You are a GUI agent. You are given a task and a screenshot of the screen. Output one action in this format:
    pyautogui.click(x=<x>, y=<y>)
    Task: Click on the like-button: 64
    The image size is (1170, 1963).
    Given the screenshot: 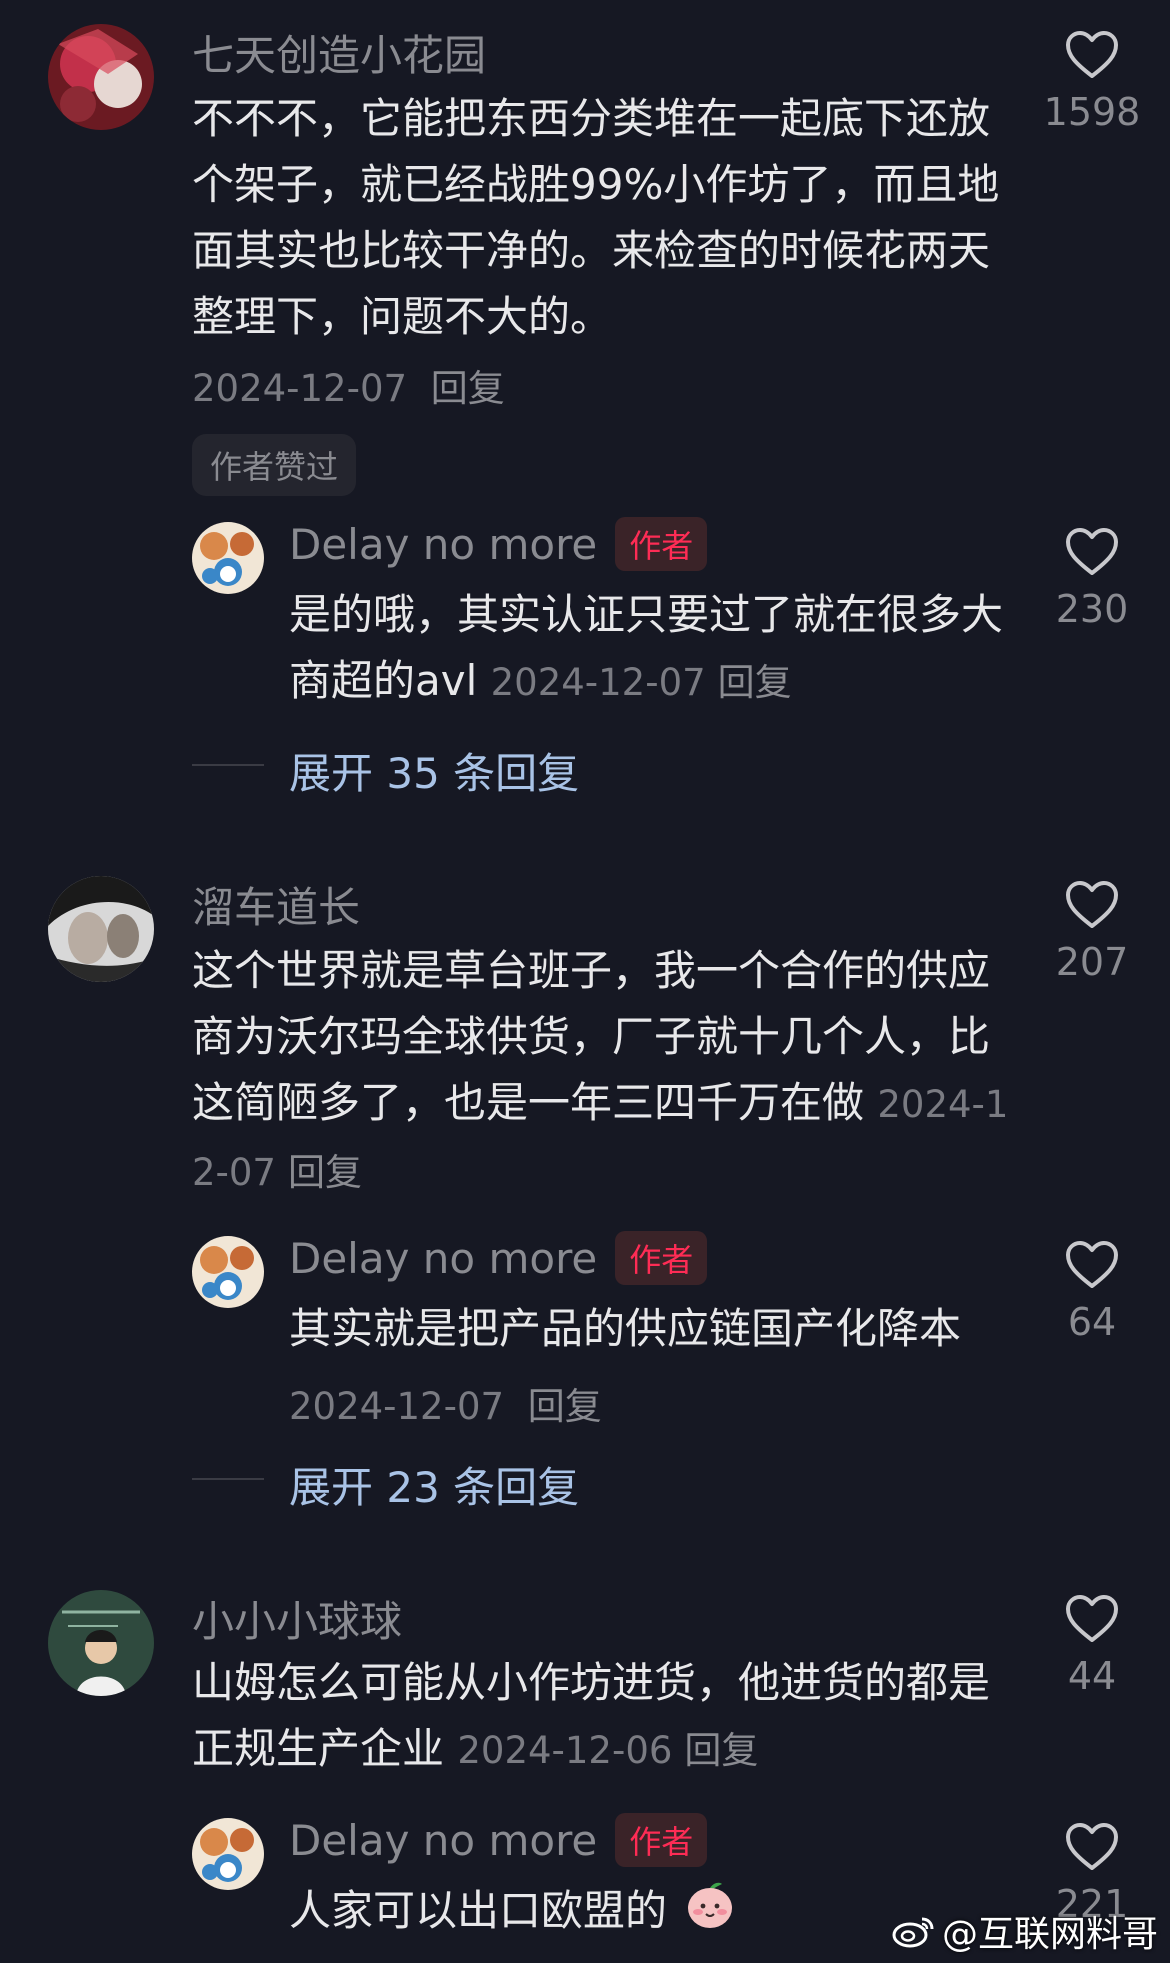 What is the action you would take?
    pyautogui.click(x=1092, y=1292)
    